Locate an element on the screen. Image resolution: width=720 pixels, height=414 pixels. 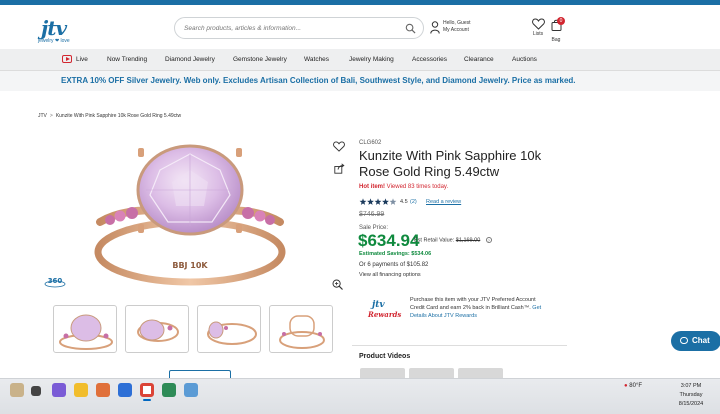
taskbar-widget-icon is located at coordinates (17, 390).